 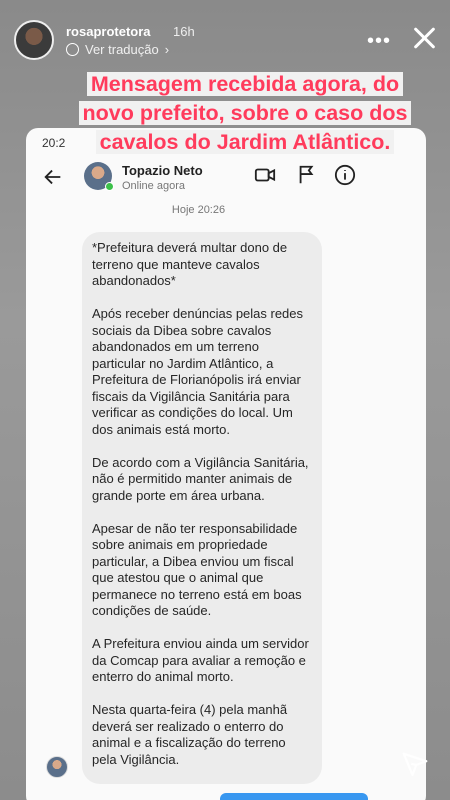 I want to click on caption-line: novo prefeito, sobre o caso dos, so click(x=245, y=113).